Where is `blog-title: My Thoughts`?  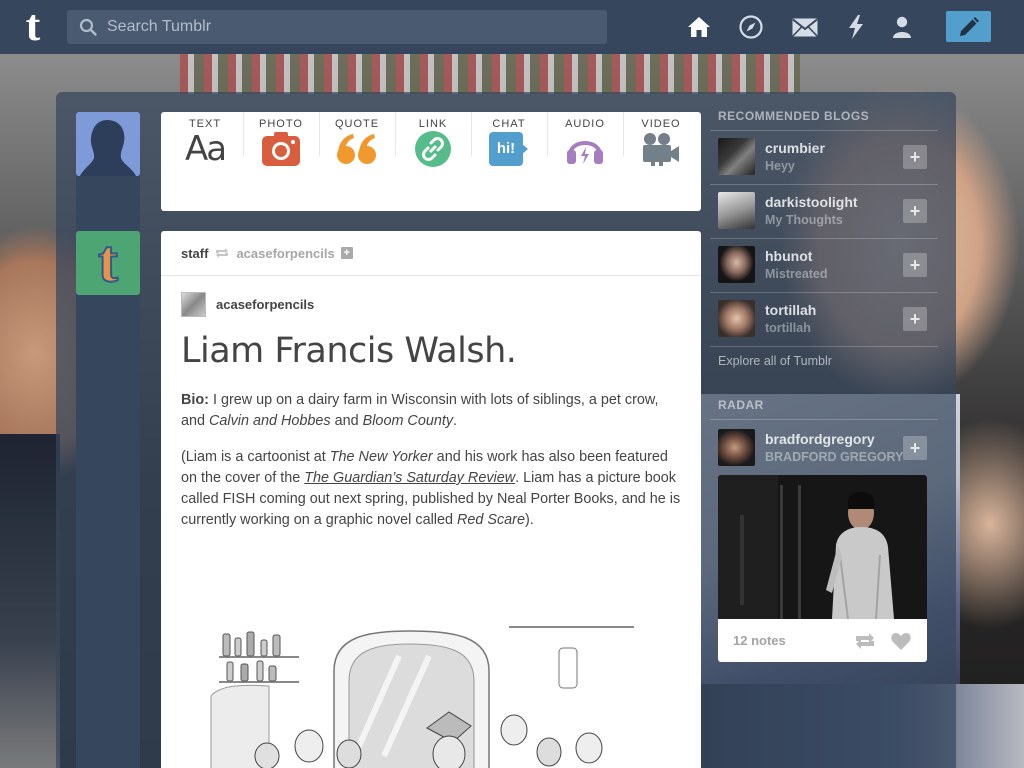
blog-title: My Thoughts is located at coordinates (804, 220).